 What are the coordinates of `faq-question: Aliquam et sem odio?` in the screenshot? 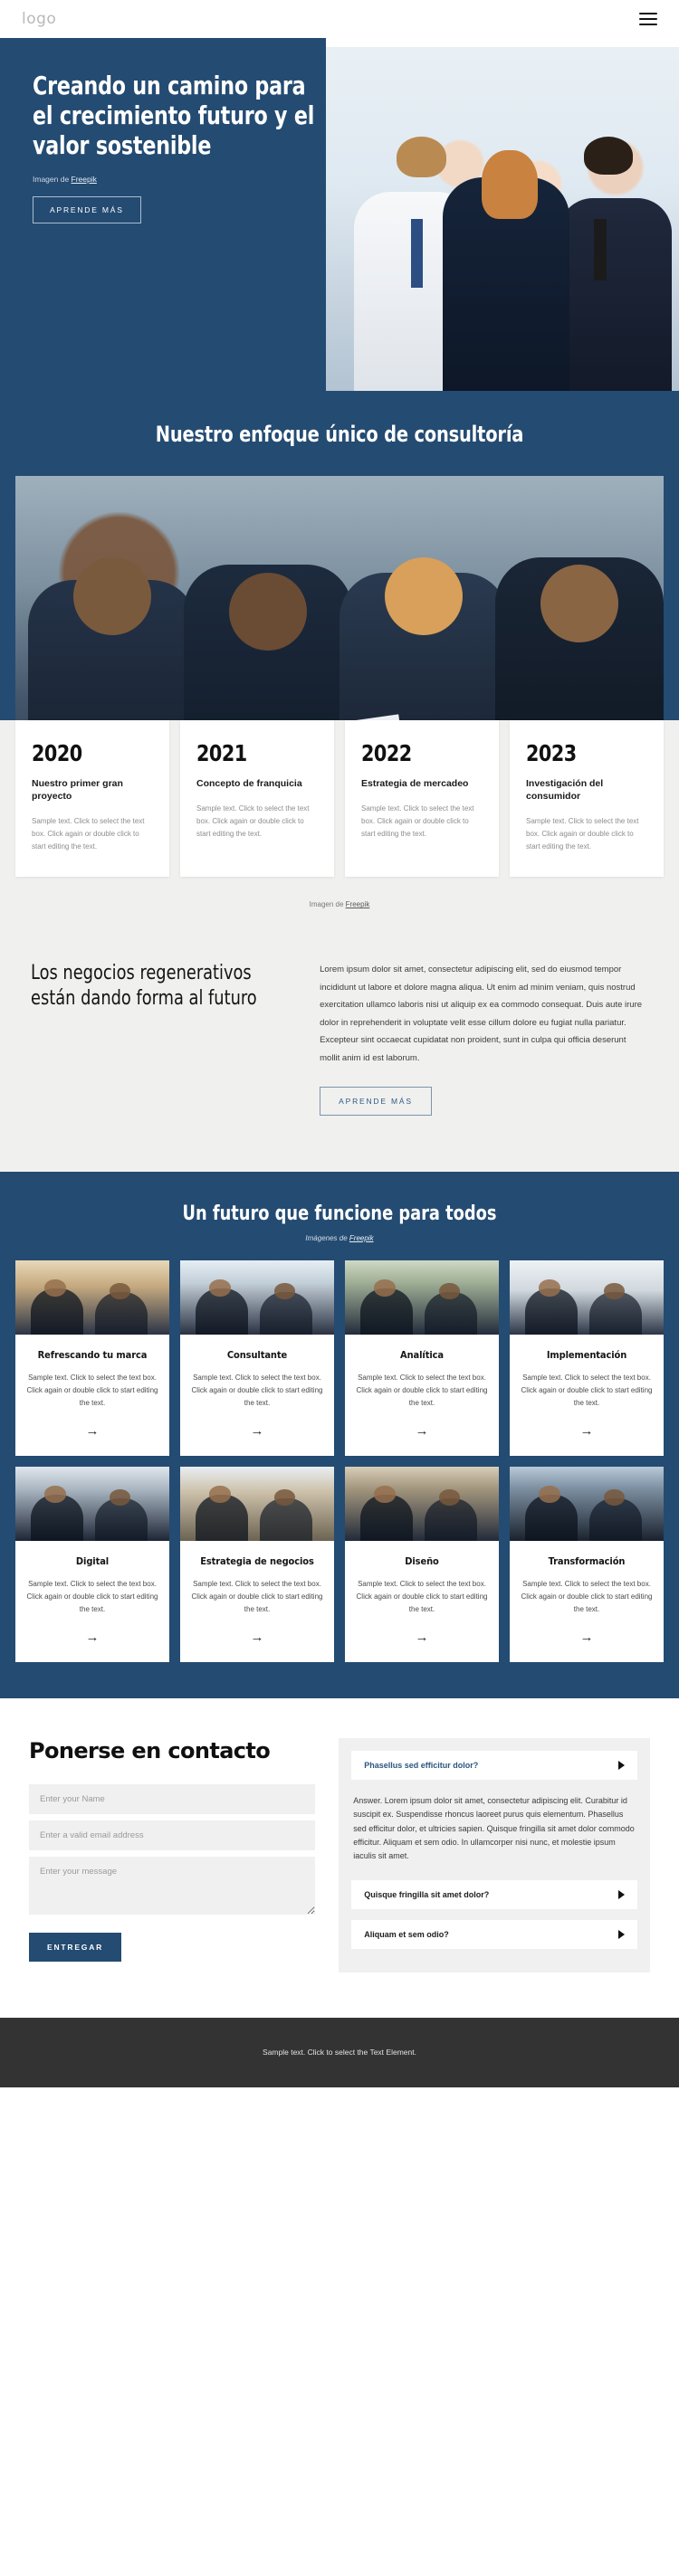 It's located at (407, 1934).